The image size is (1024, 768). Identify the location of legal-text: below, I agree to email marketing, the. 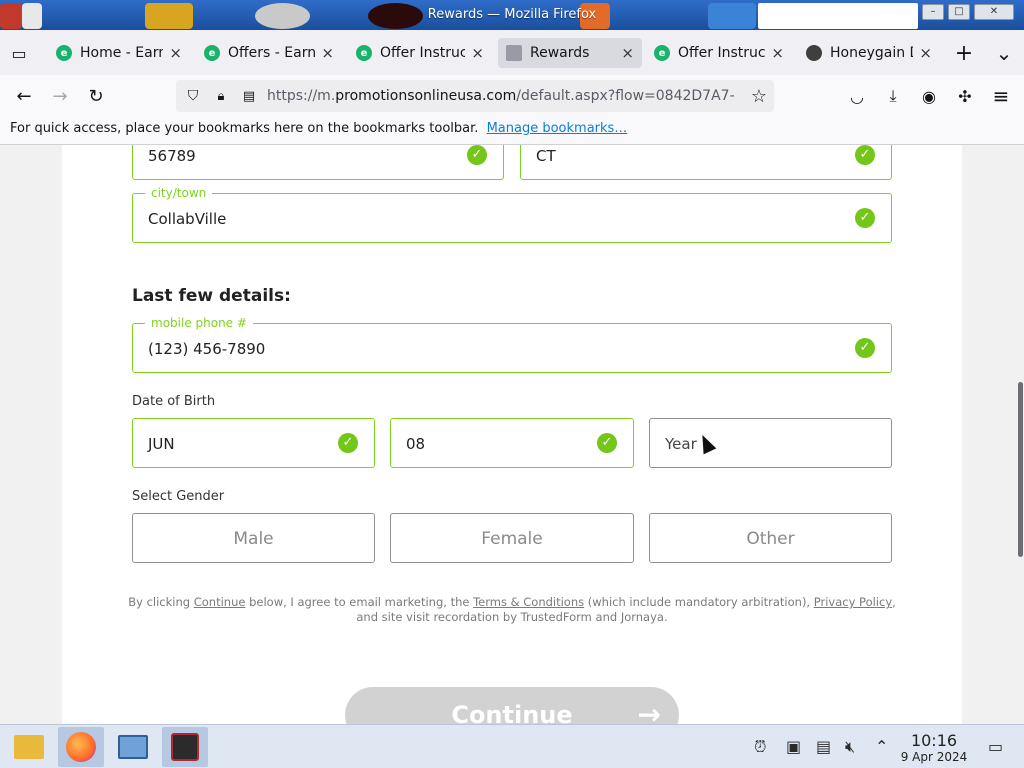
(359, 602).